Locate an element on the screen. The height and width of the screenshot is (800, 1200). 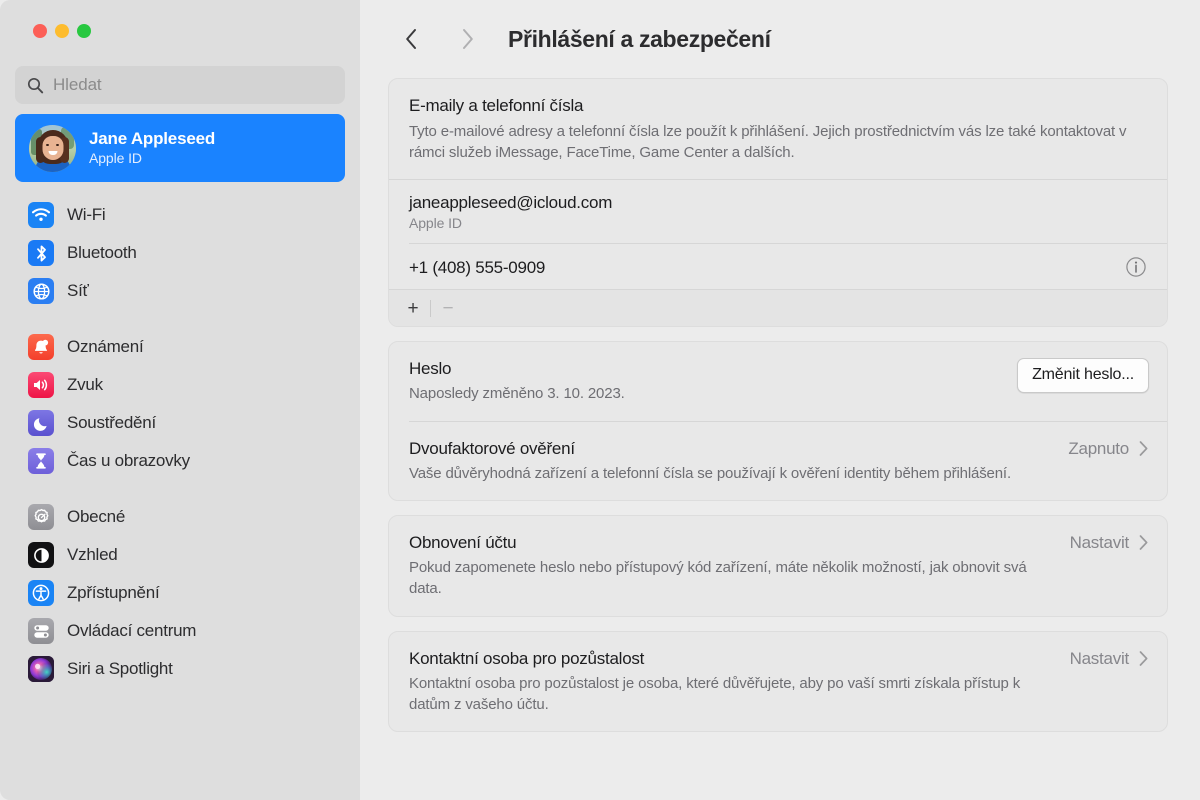
sidebar-item-appearance: Vzhled is located at coordinates (180, 555).